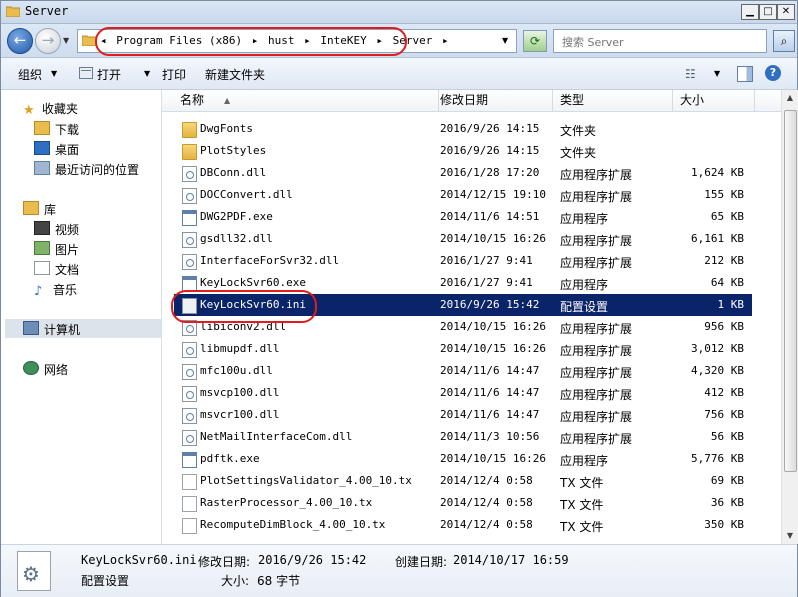 The image size is (798, 597). I want to click on nav-computer: 计算机, so click(51, 329).